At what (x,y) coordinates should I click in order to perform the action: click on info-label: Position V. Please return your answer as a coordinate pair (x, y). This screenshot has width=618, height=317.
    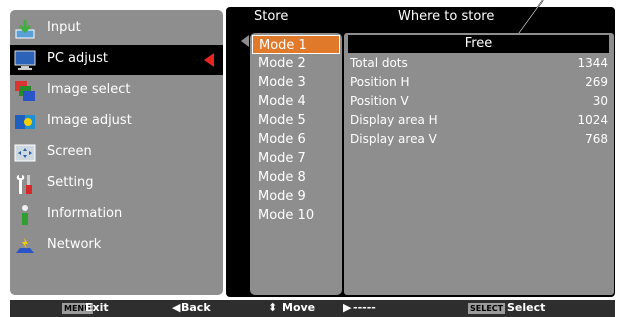
    Looking at the image, I should click on (379, 101).